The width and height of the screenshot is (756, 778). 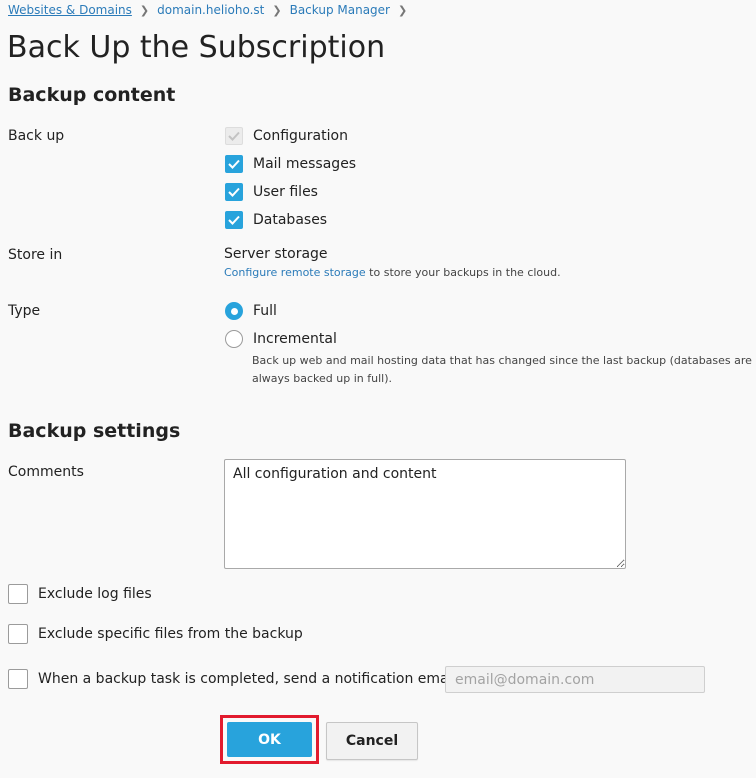 What do you see at coordinates (170, 634) in the screenshot?
I see `exclude-specific-files-label: Exclude specific files from the backup` at bounding box center [170, 634].